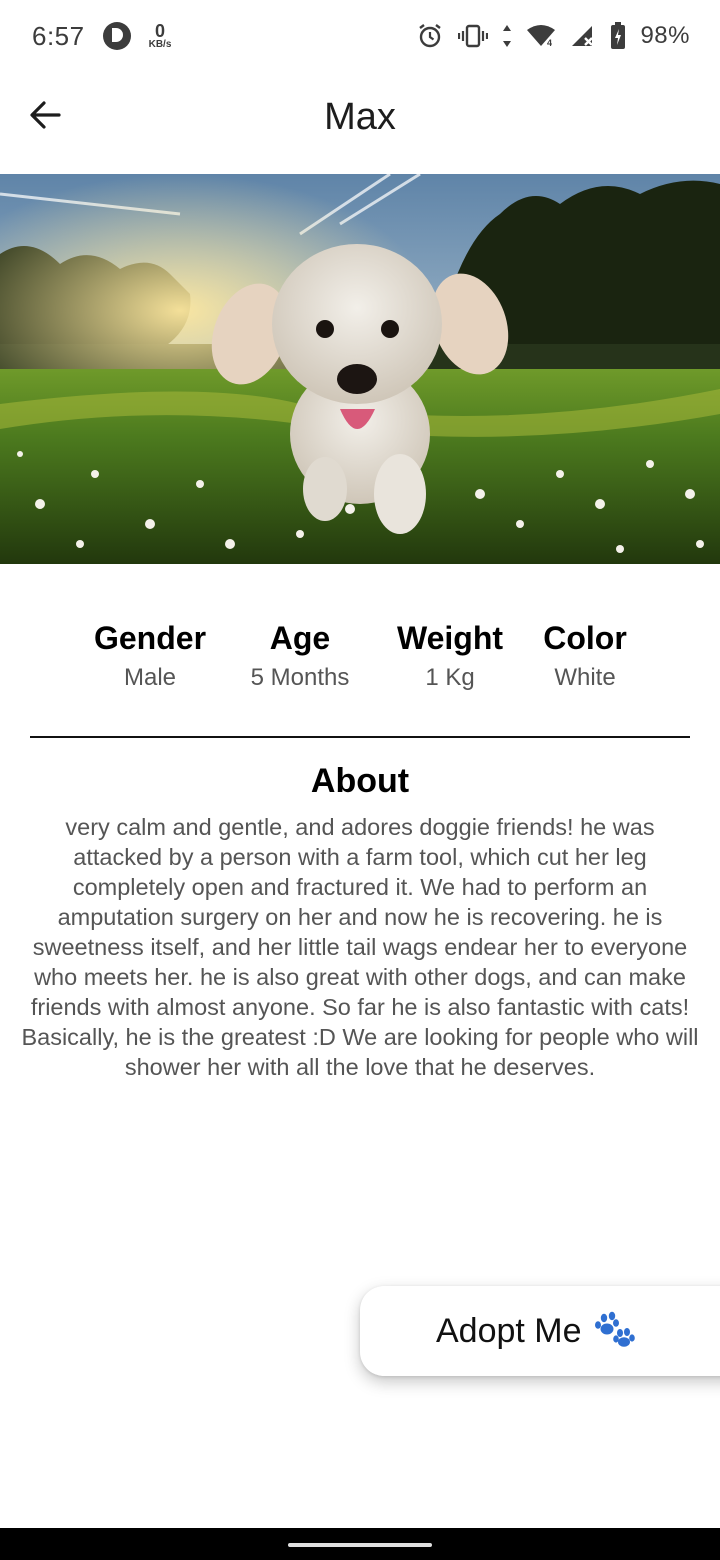 The width and height of the screenshot is (720, 1560). I want to click on stat-value: Male, so click(150, 677).